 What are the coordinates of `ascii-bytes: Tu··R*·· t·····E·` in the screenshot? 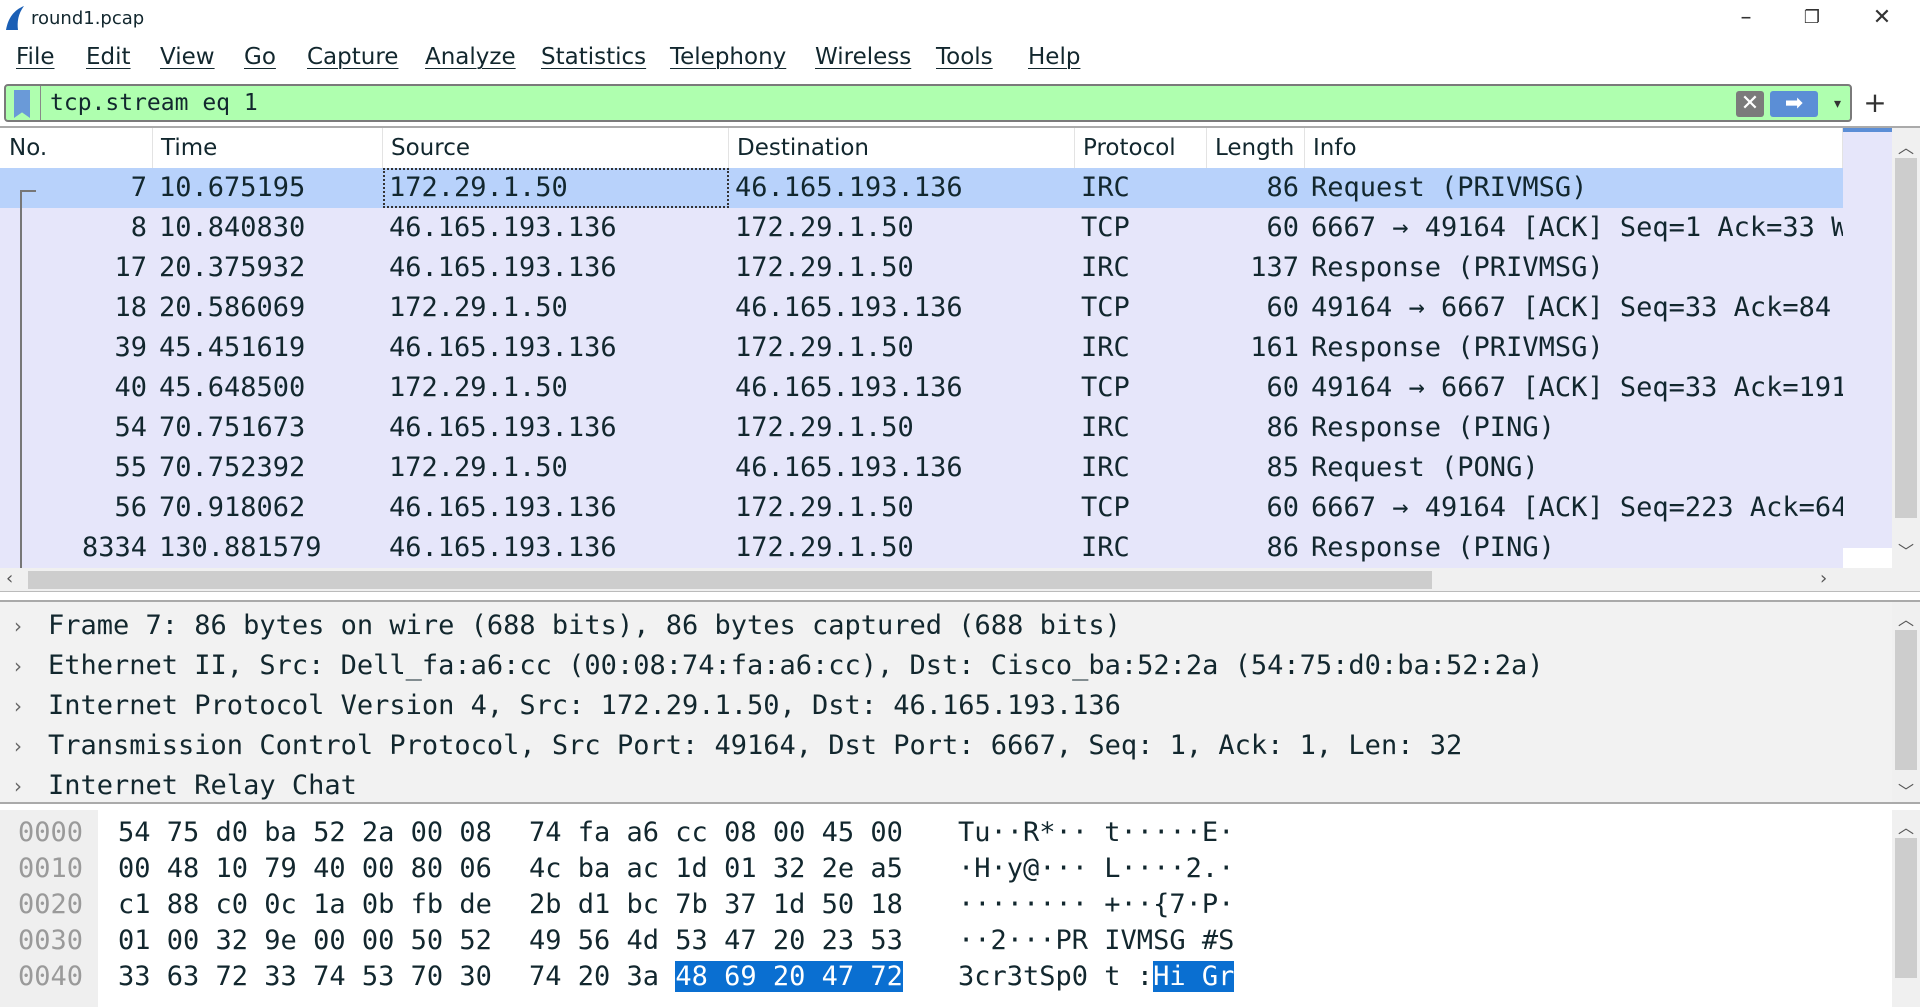 It's located at (1096, 833).